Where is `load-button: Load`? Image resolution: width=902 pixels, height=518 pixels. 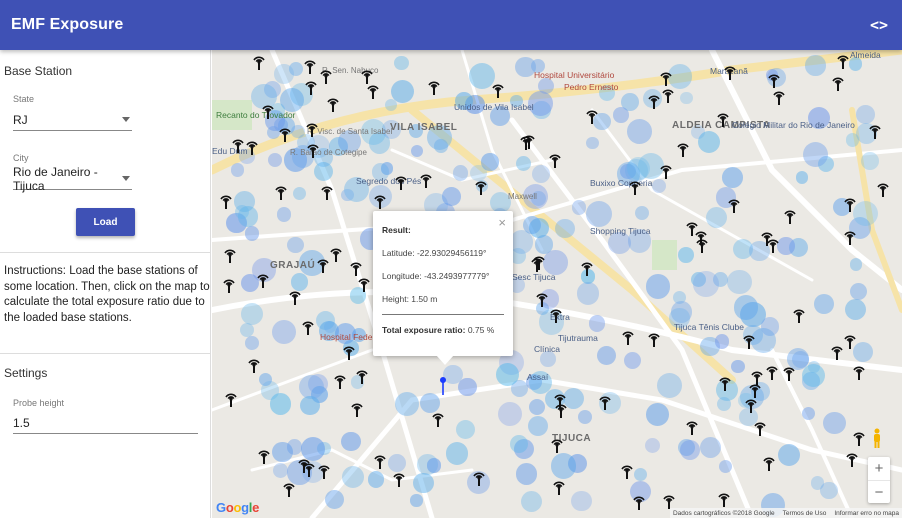 load-button: Load is located at coordinates (105, 222).